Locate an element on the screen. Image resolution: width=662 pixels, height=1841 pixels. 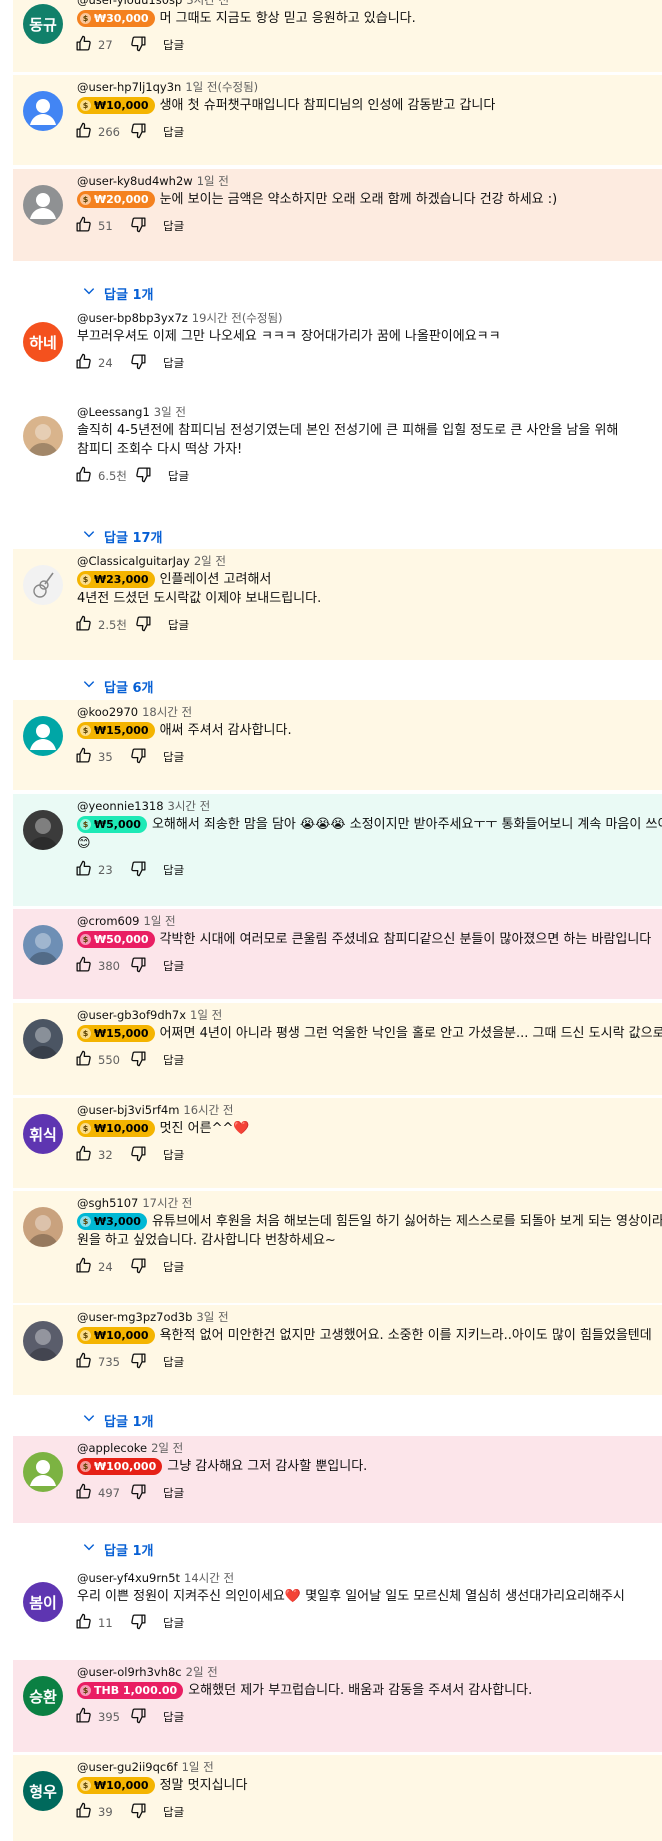
author-handle: @applecoke is located at coordinates (112, 1448).